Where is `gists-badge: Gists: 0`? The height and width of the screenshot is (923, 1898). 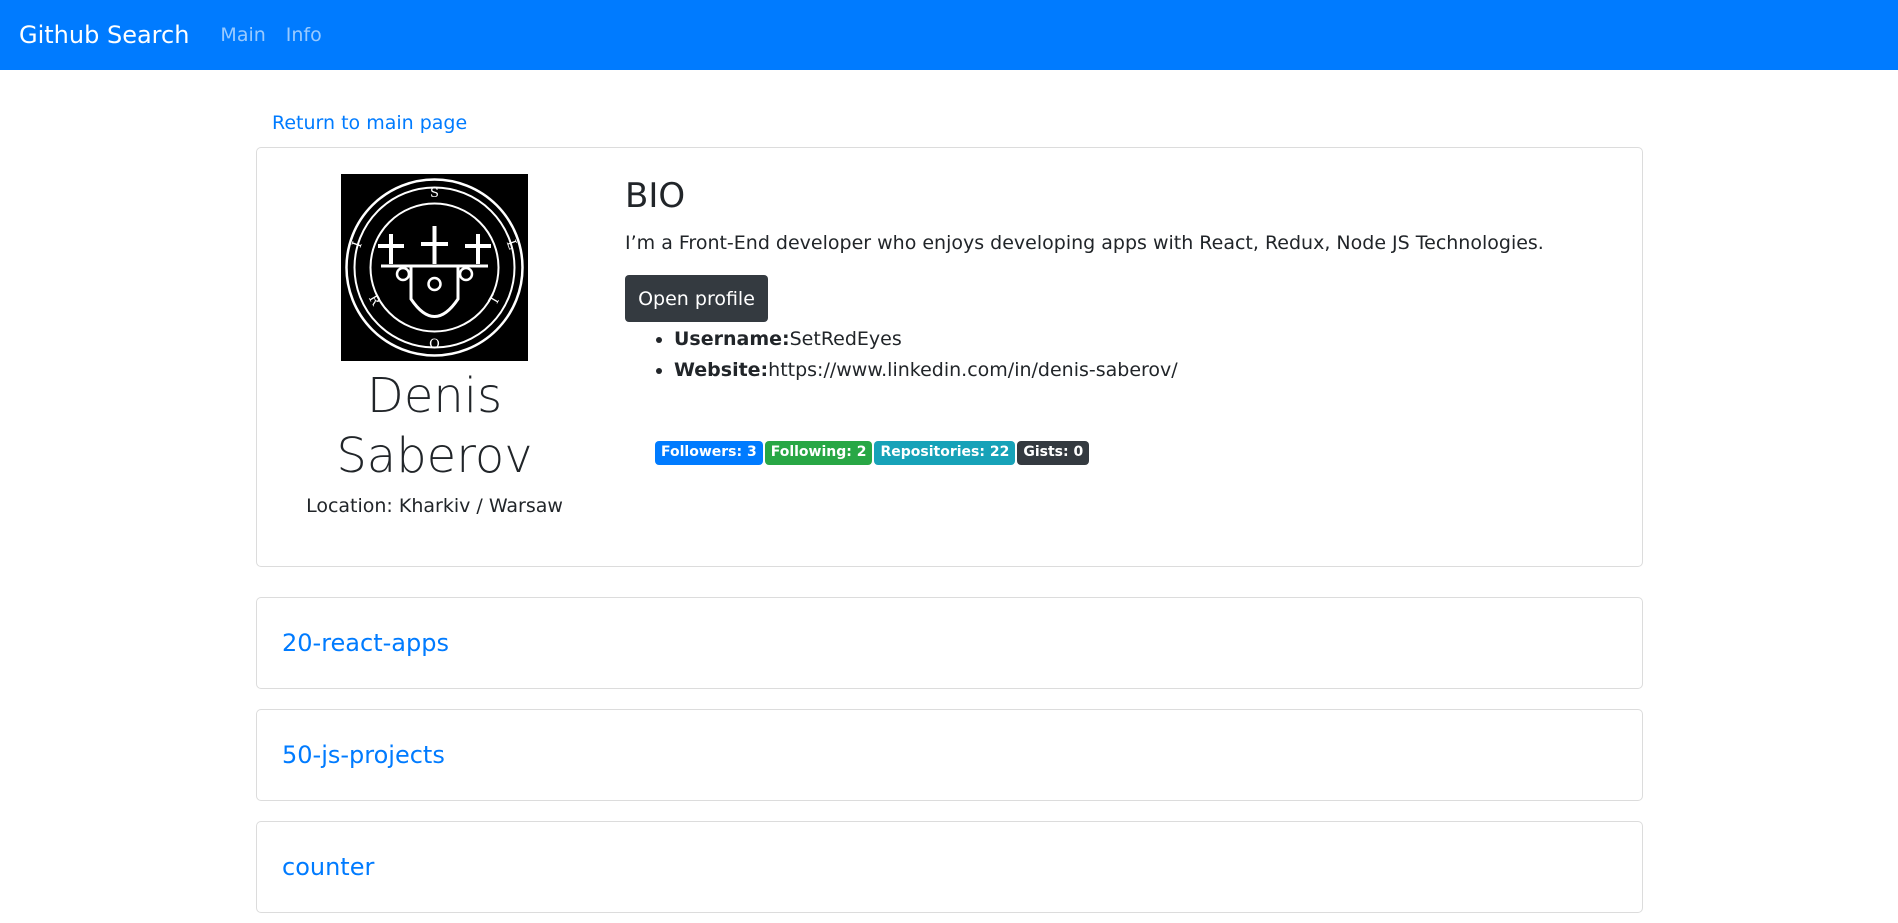 gists-badge: Gists: 0 is located at coordinates (1053, 453).